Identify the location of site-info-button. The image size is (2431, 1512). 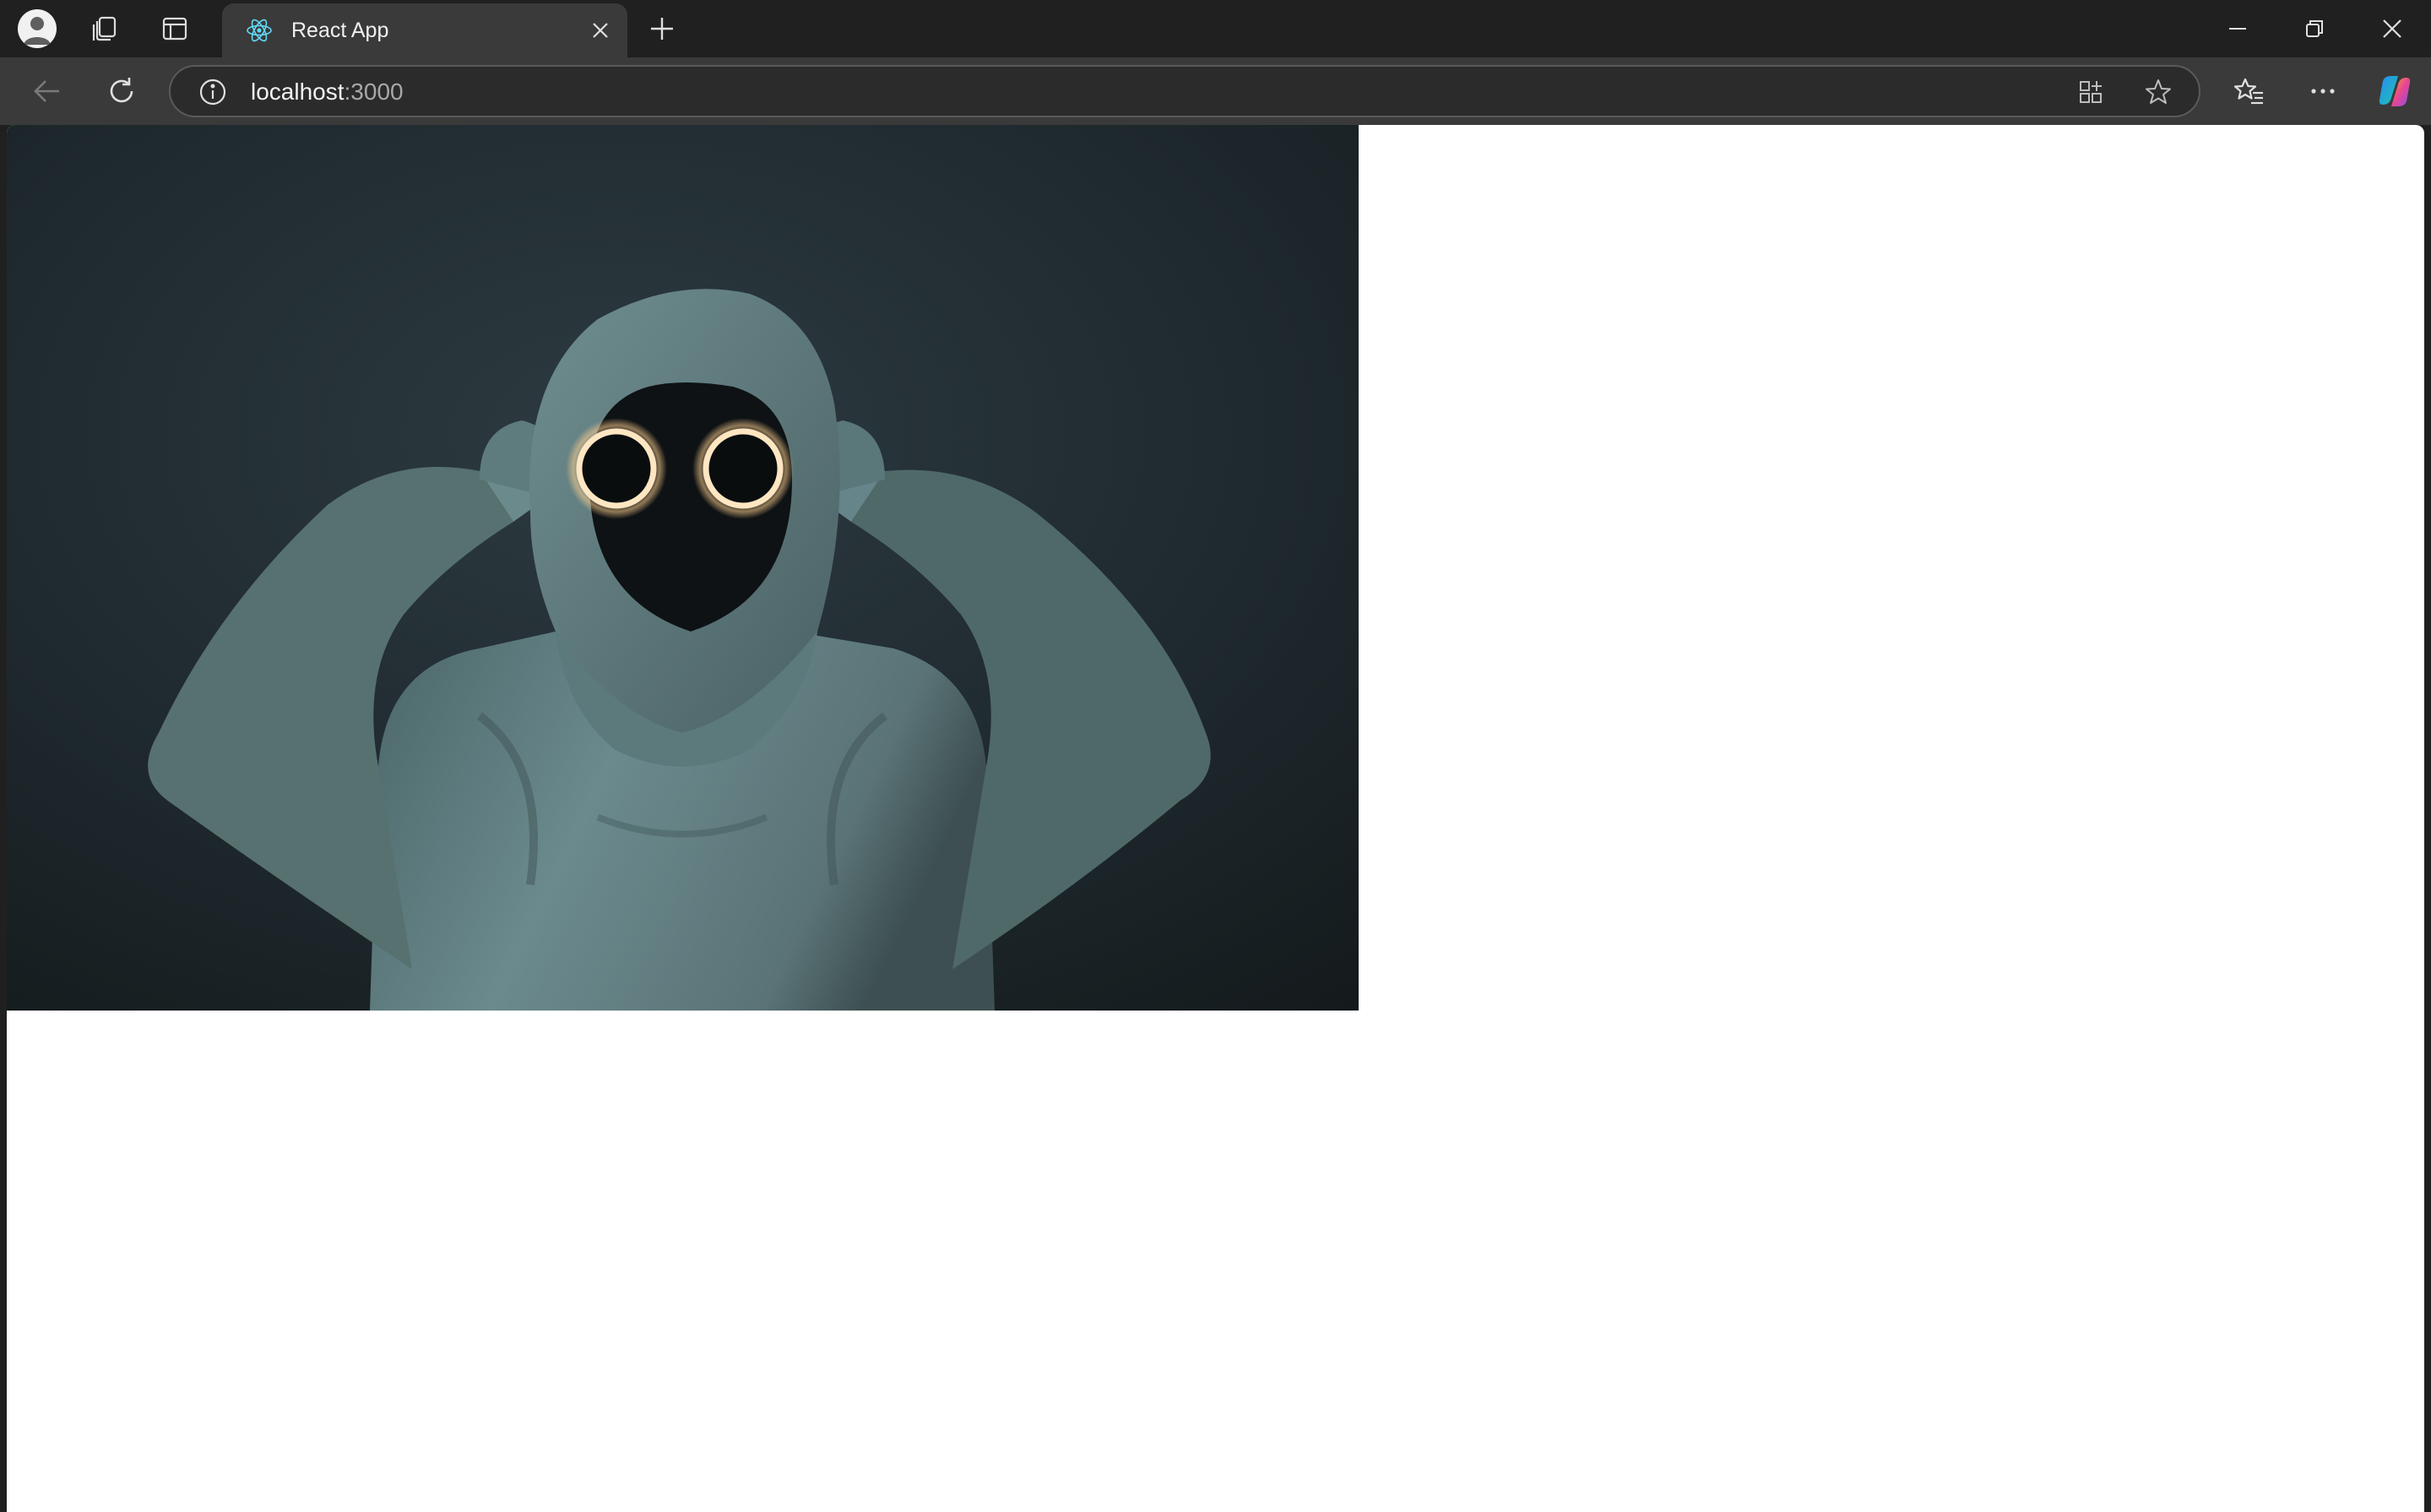
(213, 92).